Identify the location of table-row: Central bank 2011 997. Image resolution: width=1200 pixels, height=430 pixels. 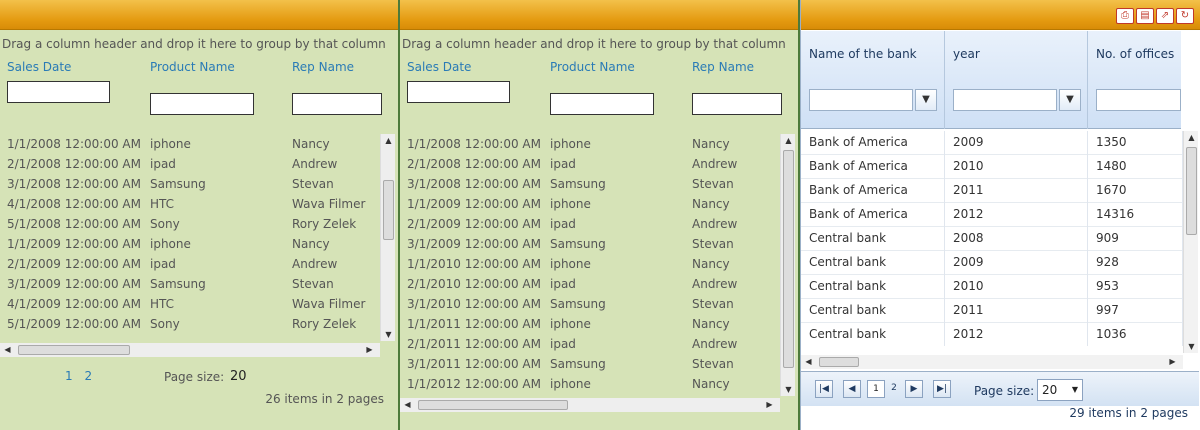
(992, 311).